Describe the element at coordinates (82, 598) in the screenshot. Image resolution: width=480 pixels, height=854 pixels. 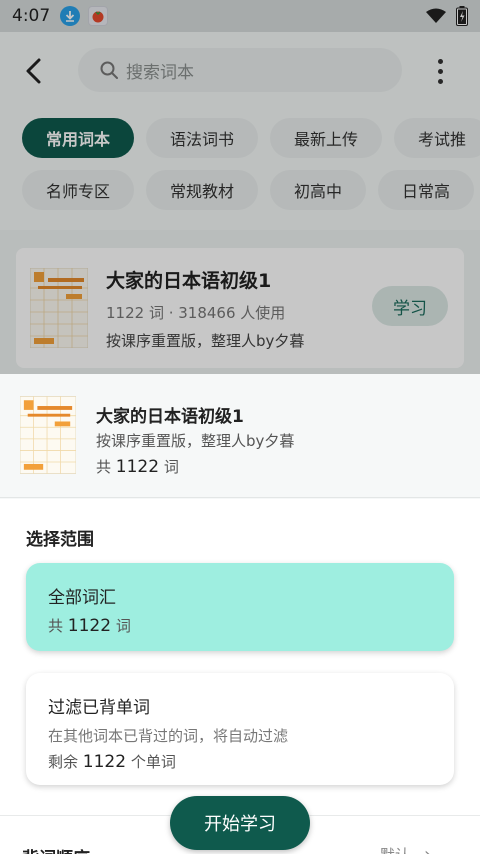
I see `option-title: 全部词汇` at that location.